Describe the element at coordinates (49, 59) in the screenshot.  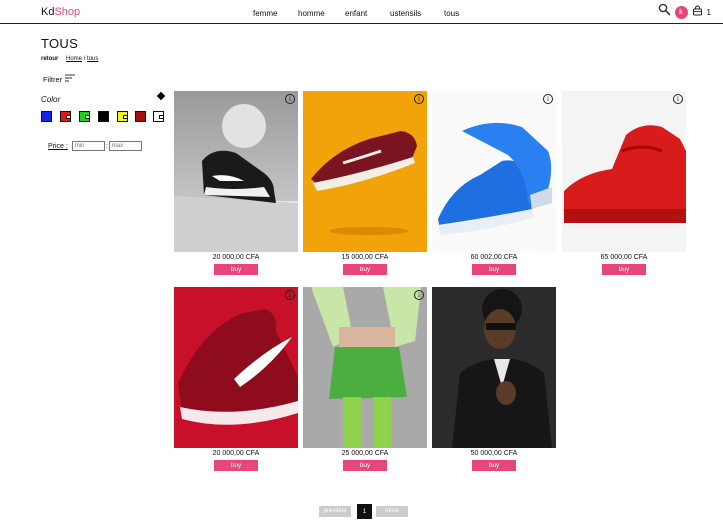
I see `back-link: retour` at that location.